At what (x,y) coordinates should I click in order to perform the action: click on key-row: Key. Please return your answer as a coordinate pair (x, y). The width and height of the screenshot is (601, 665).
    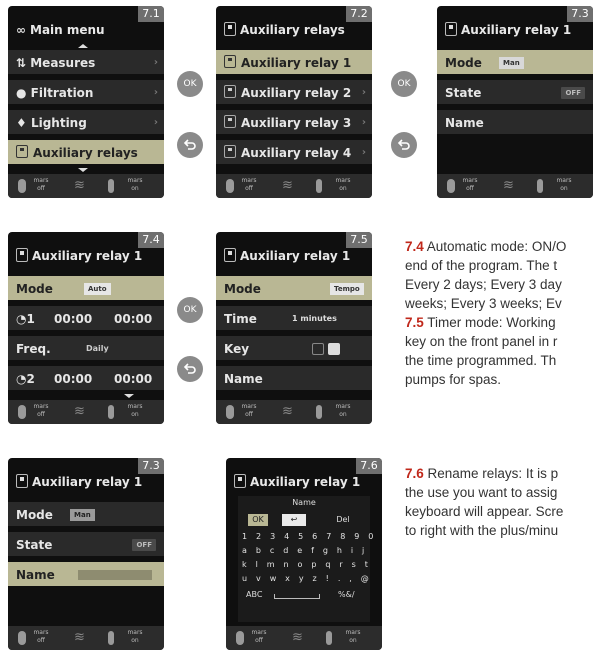
    Looking at the image, I should click on (294, 349).